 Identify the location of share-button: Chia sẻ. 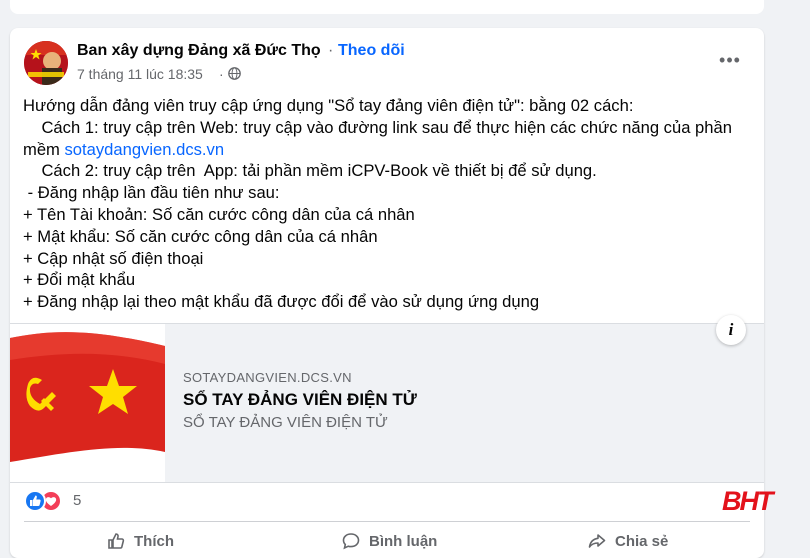
(627, 541).